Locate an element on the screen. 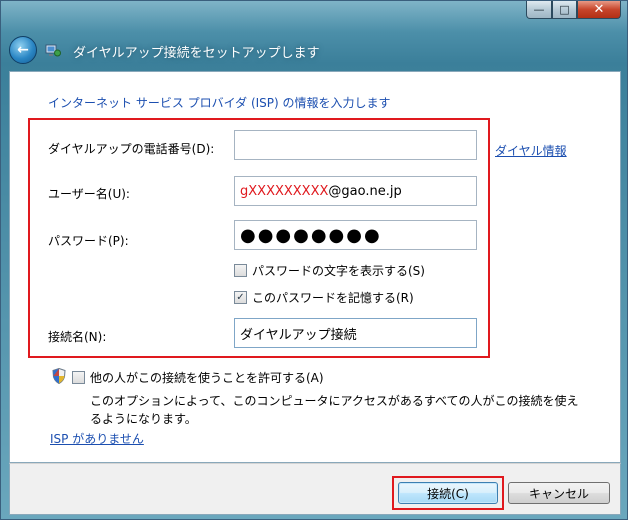 The width and height of the screenshot is (628, 520). remember-password-box: ✓ is located at coordinates (240, 297).